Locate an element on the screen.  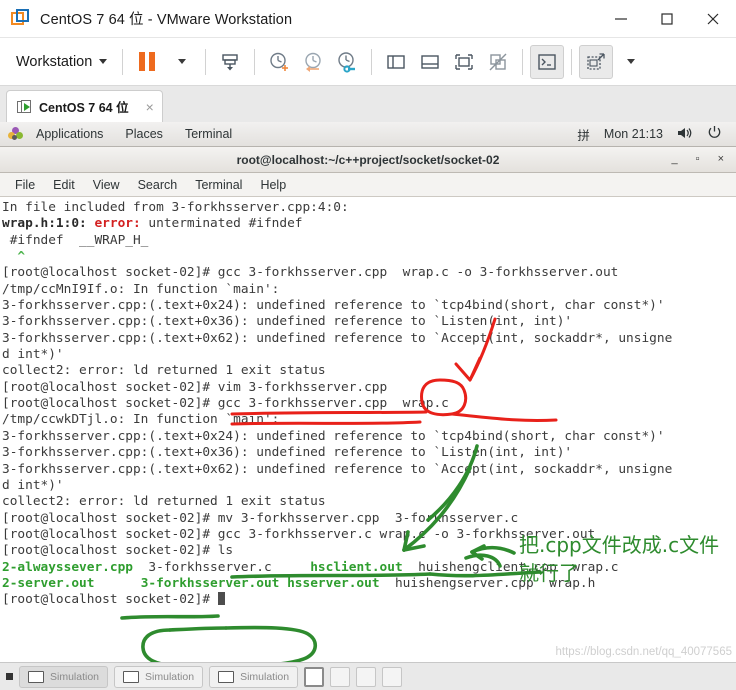
power-icon is located at coordinates (714, 134).